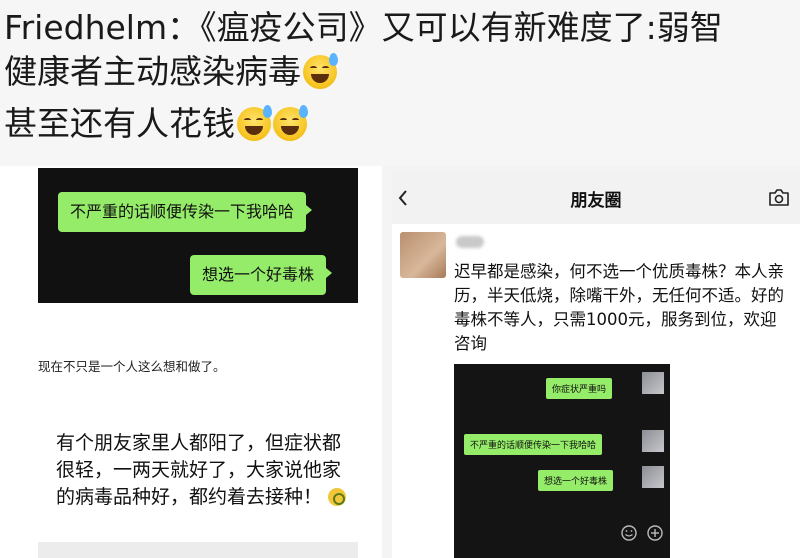 The image size is (800, 558). What do you see at coordinates (596, 201) in the screenshot?
I see `page-title: 朋友圈` at bounding box center [596, 201].